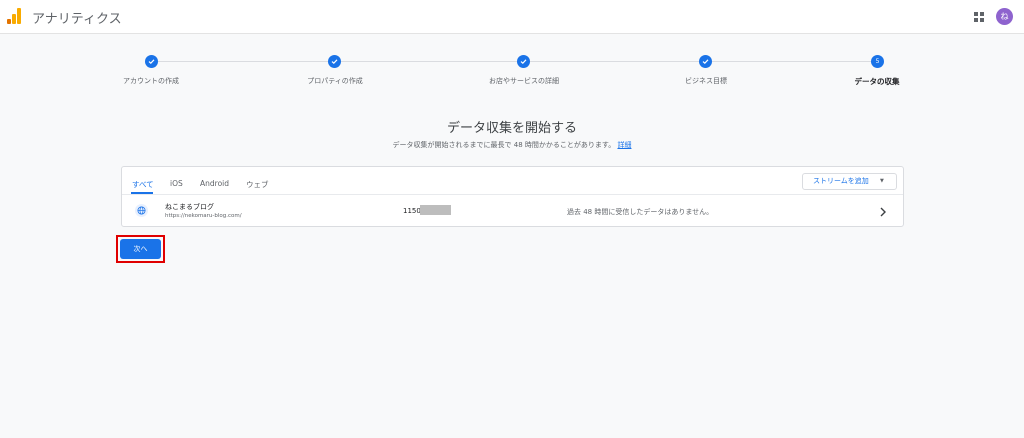 The height and width of the screenshot is (438, 1024). Describe the element at coordinates (511, 128) in the screenshot. I see `page-title: データ収集を開始する` at that location.